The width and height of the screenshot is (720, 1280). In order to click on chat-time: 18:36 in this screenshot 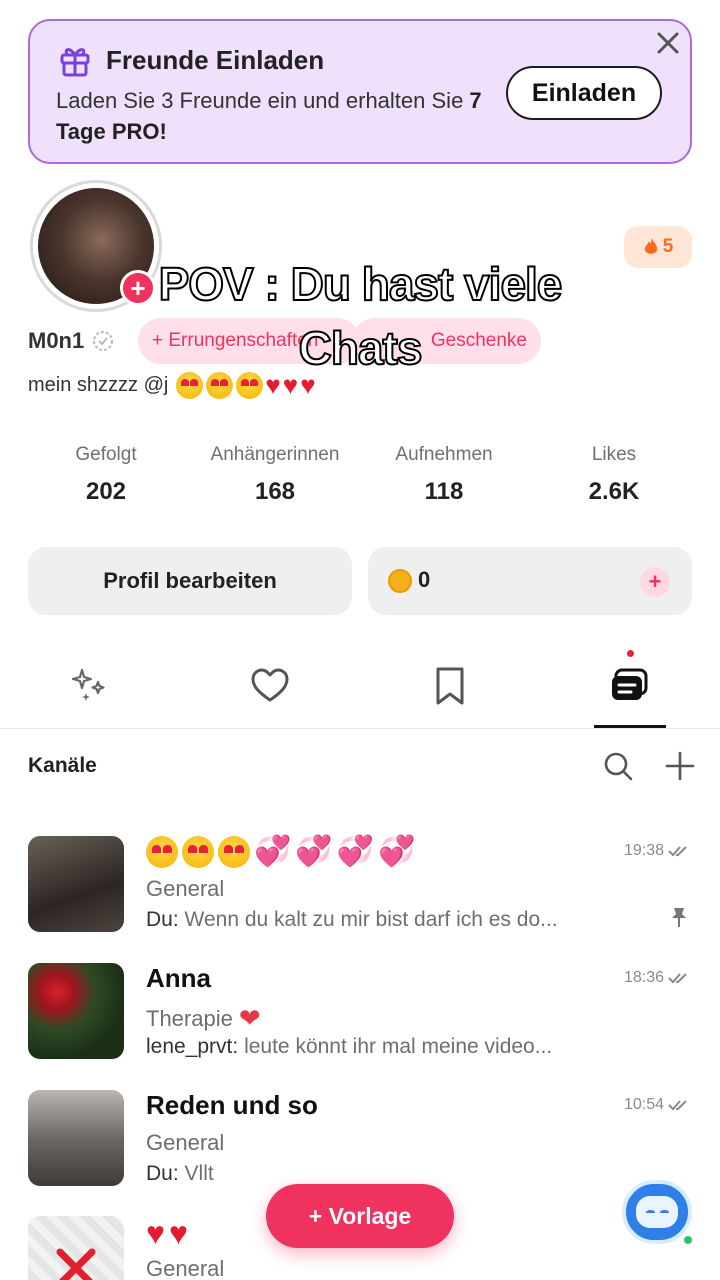, I will do `click(657, 978)`.